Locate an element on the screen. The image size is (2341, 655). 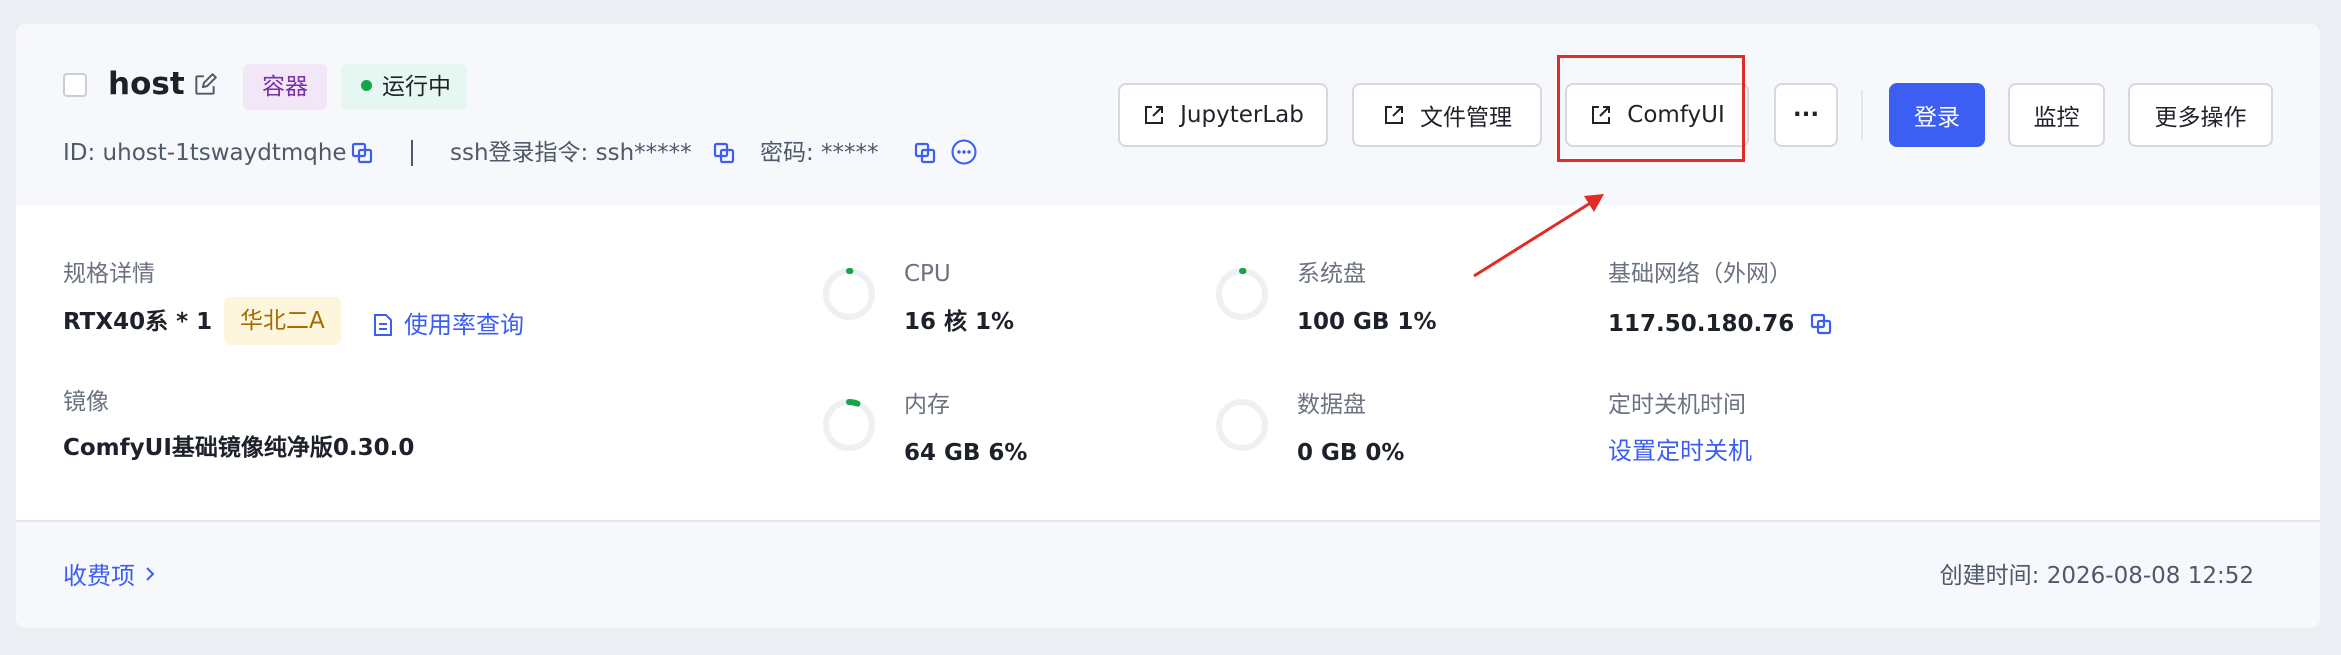
jupyterlab-label: JupyterLab is located at coordinates (1242, 115).